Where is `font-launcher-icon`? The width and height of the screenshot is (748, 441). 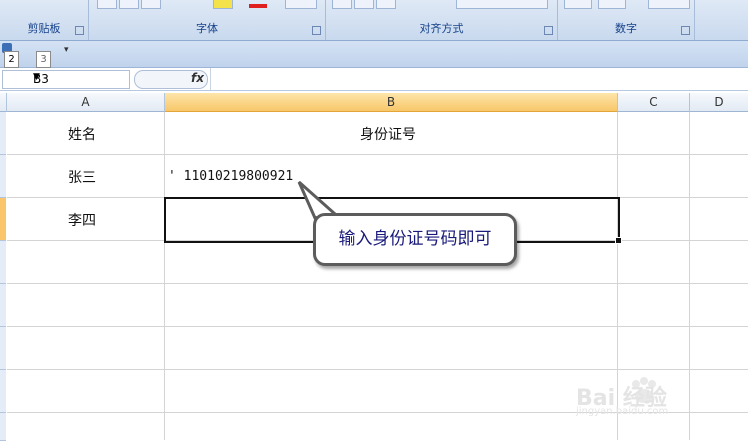
font-launcher-icon is located at coordinates (316, 30).